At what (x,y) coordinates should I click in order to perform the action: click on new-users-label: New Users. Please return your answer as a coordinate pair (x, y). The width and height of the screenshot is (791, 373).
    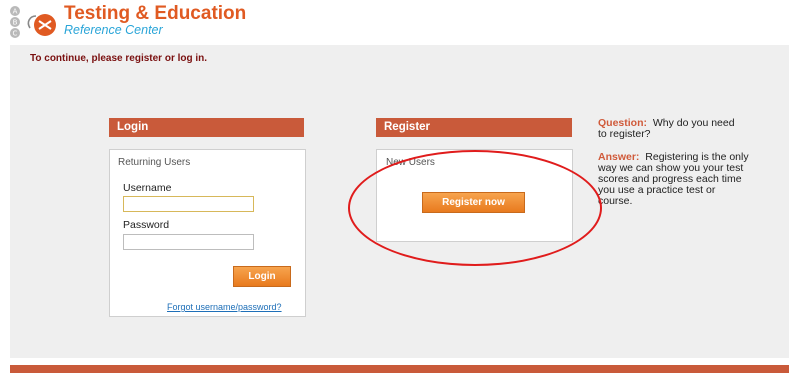
    Looking at the image, I should click on (410, 162).